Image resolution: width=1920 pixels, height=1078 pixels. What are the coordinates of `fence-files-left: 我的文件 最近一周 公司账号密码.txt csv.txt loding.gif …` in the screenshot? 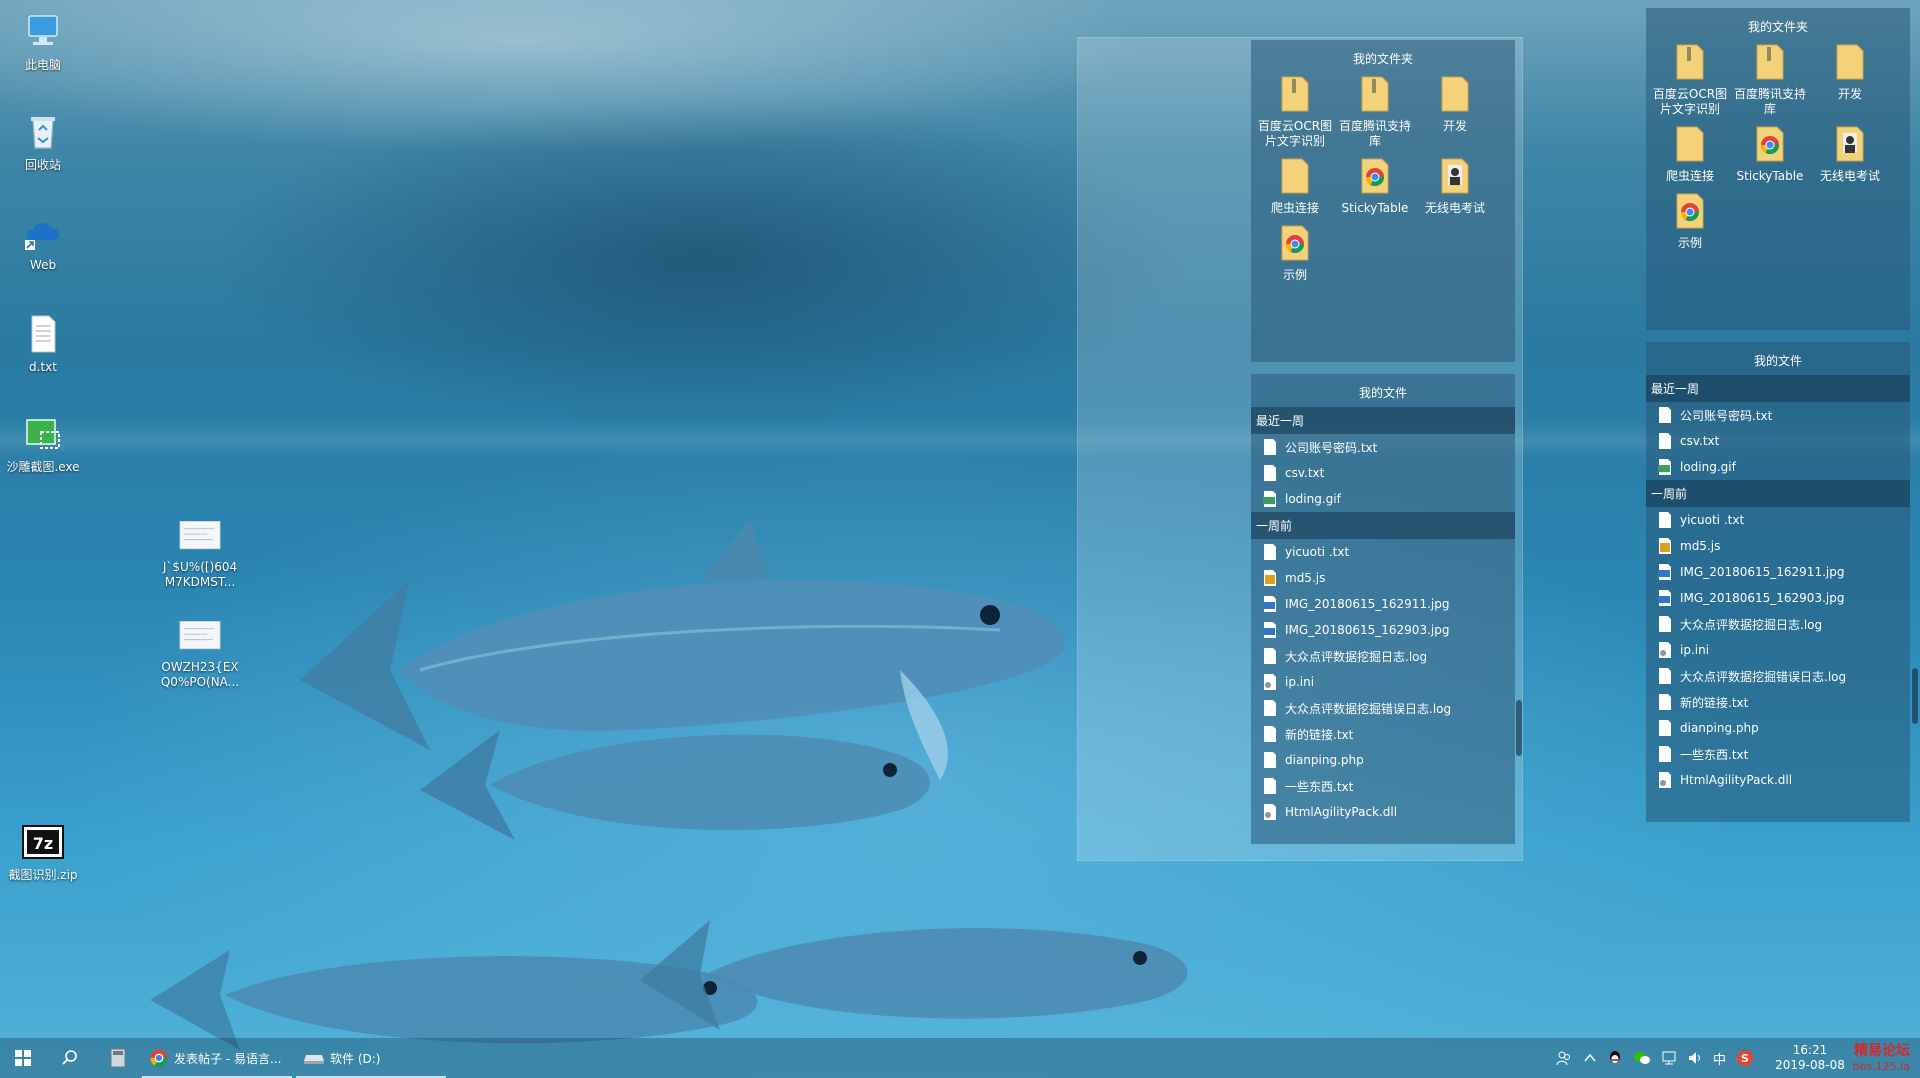 It's located at (1383, 609).